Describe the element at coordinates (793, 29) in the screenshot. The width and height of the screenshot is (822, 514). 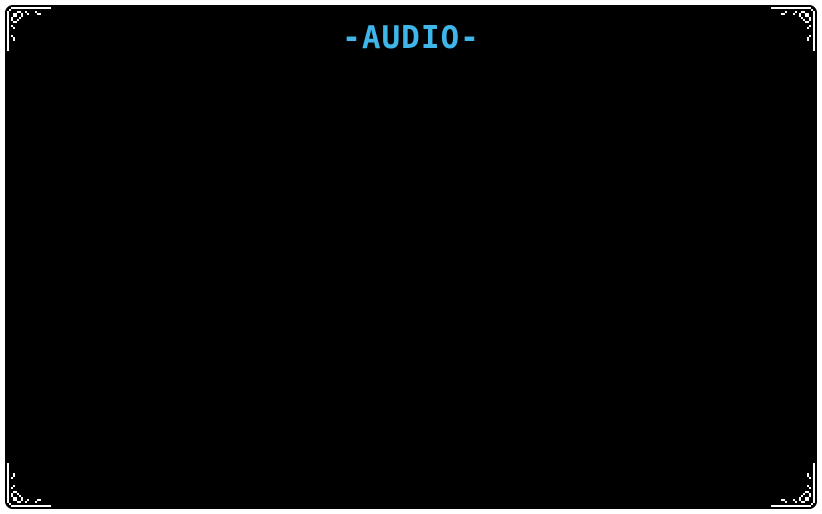
I see `corner-ornament-top-right-icon` at that location.